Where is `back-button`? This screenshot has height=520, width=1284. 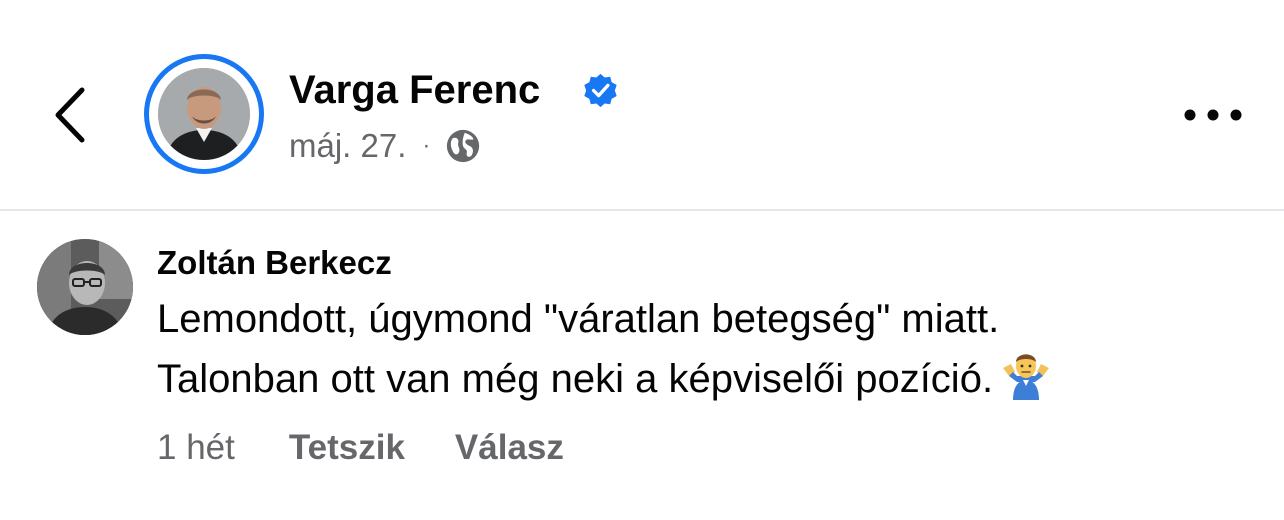 back-button is located at coordinates (72, 115).